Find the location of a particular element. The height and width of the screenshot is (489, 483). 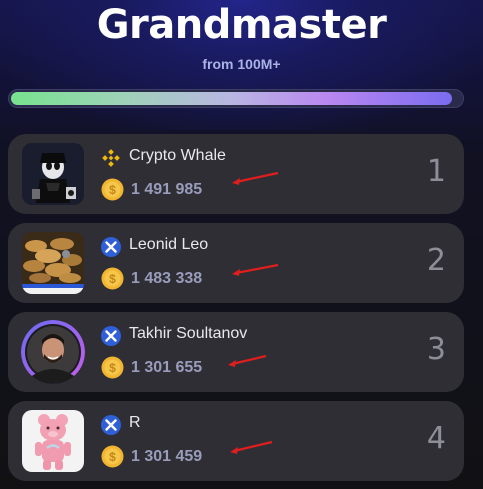

player-score: 1 483 338 is located at coordinates (167, 278).